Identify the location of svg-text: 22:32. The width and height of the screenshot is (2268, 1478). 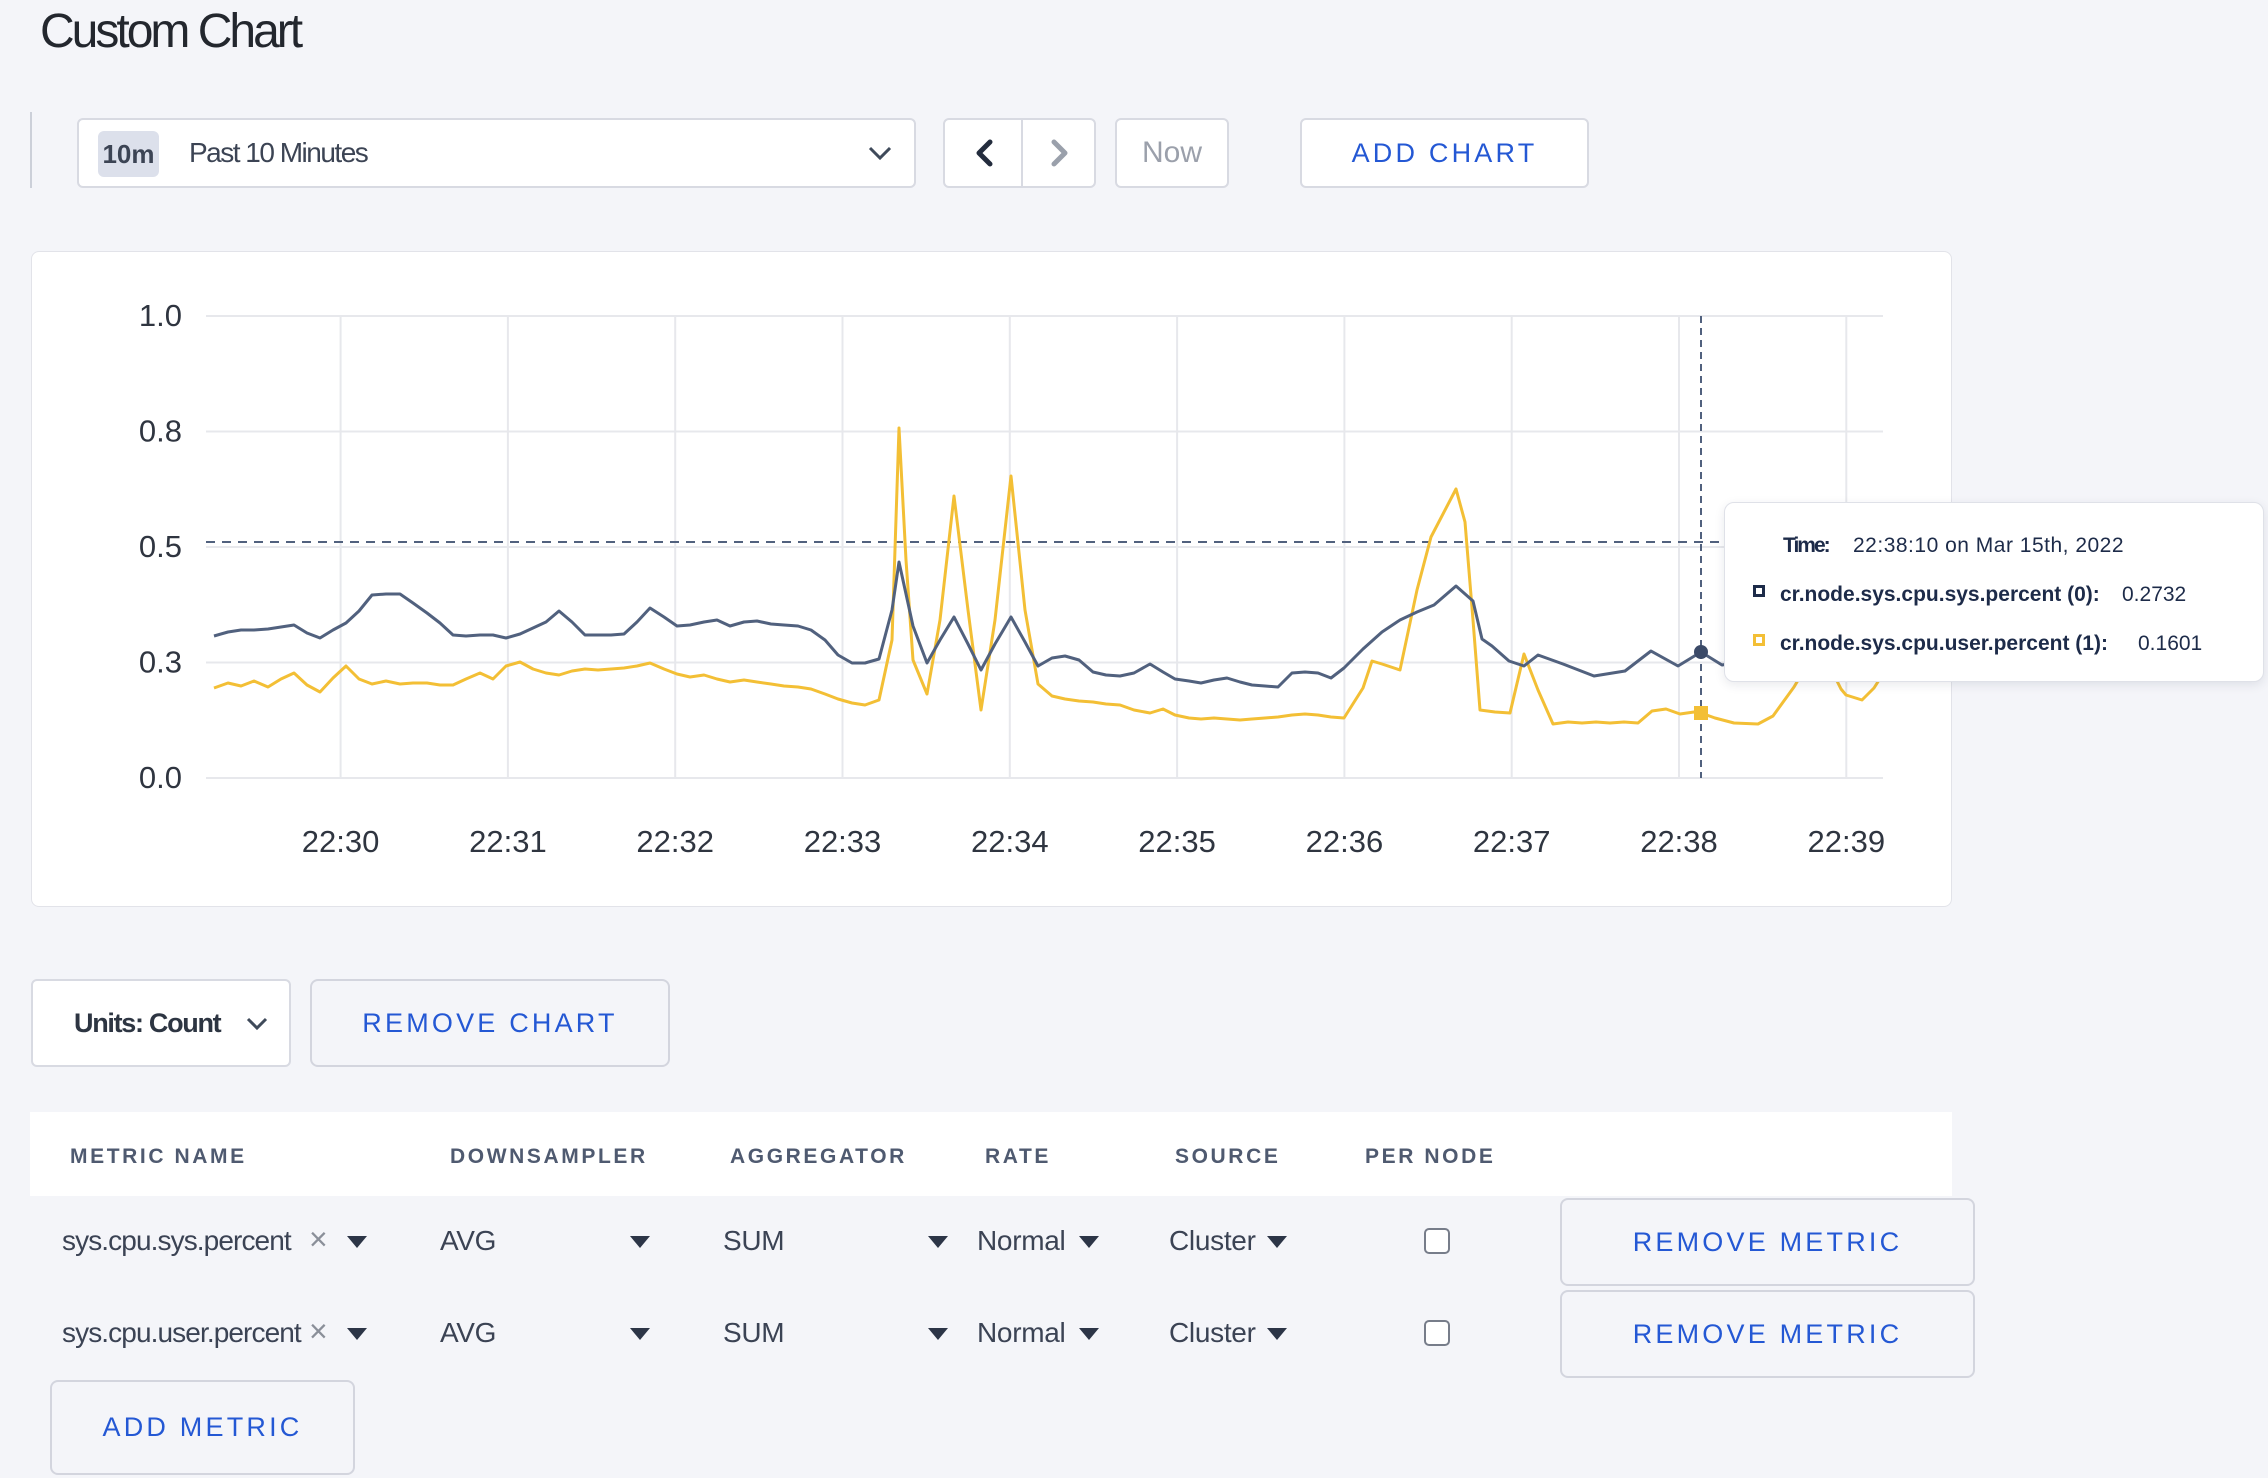
(675, 841).